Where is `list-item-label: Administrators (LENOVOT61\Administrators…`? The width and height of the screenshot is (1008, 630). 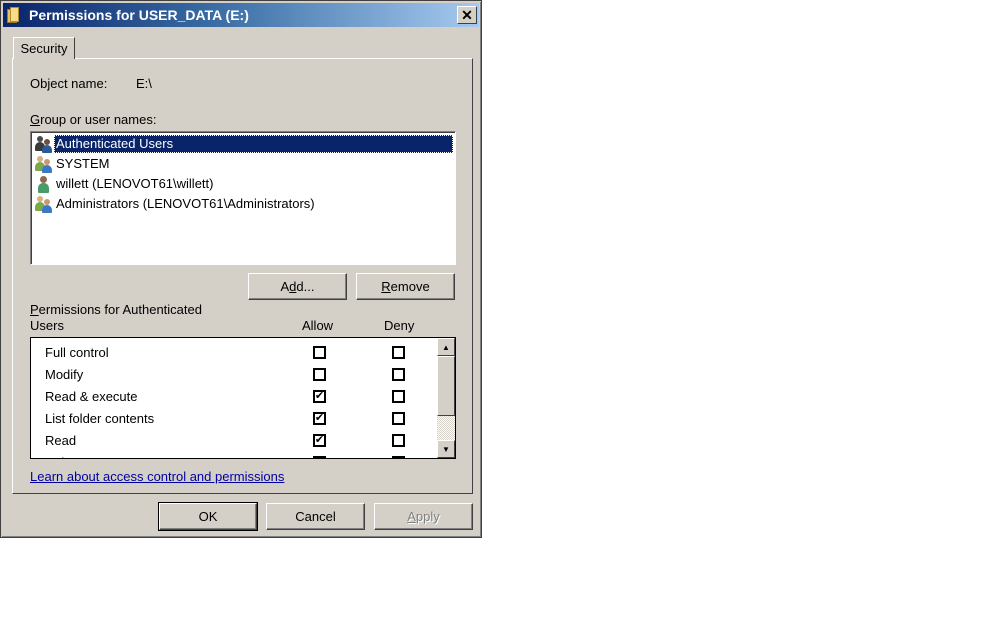 list-item-label: Administrators (LENOVOT61\Administrators… is located at coordinates (185, 203).